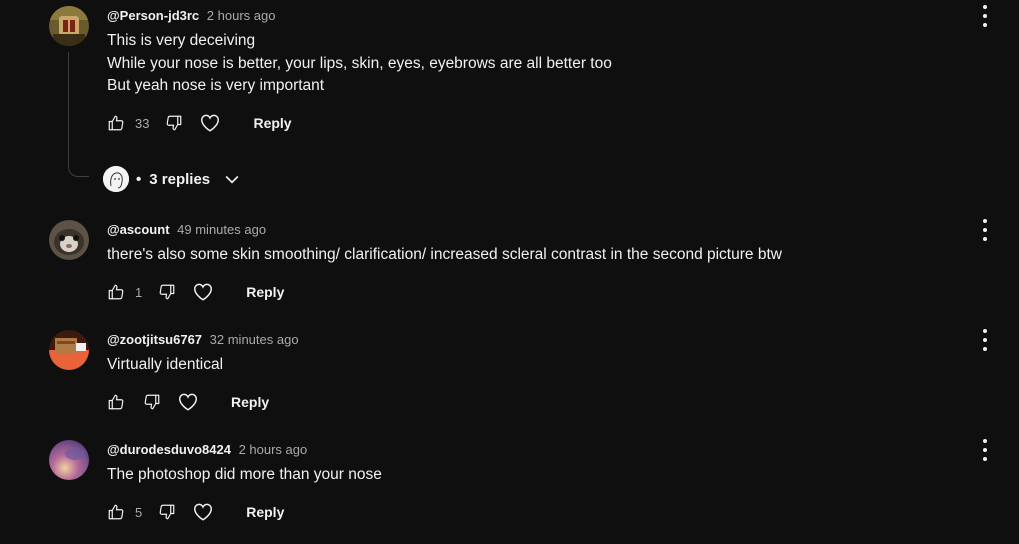 The image size is (1019, 544). Describe the element at coordinates (181, 40) in the screenshot. I see `comment-text-line: This is very deceiving` at that location.